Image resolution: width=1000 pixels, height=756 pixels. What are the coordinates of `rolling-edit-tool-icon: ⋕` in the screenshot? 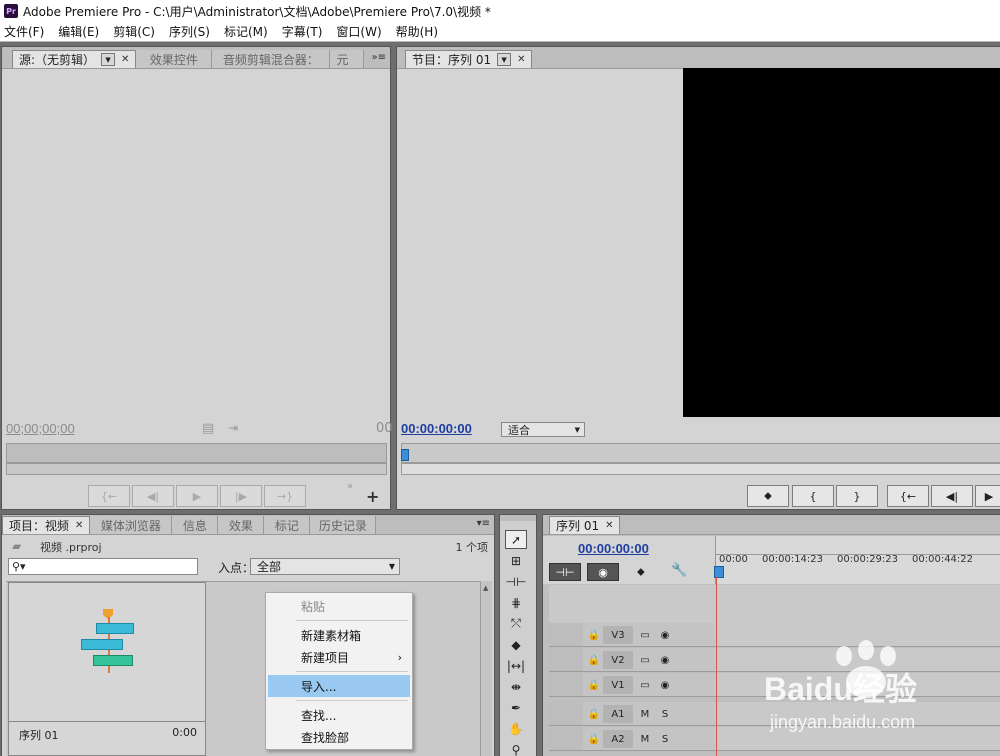 It's located at (516, 602).